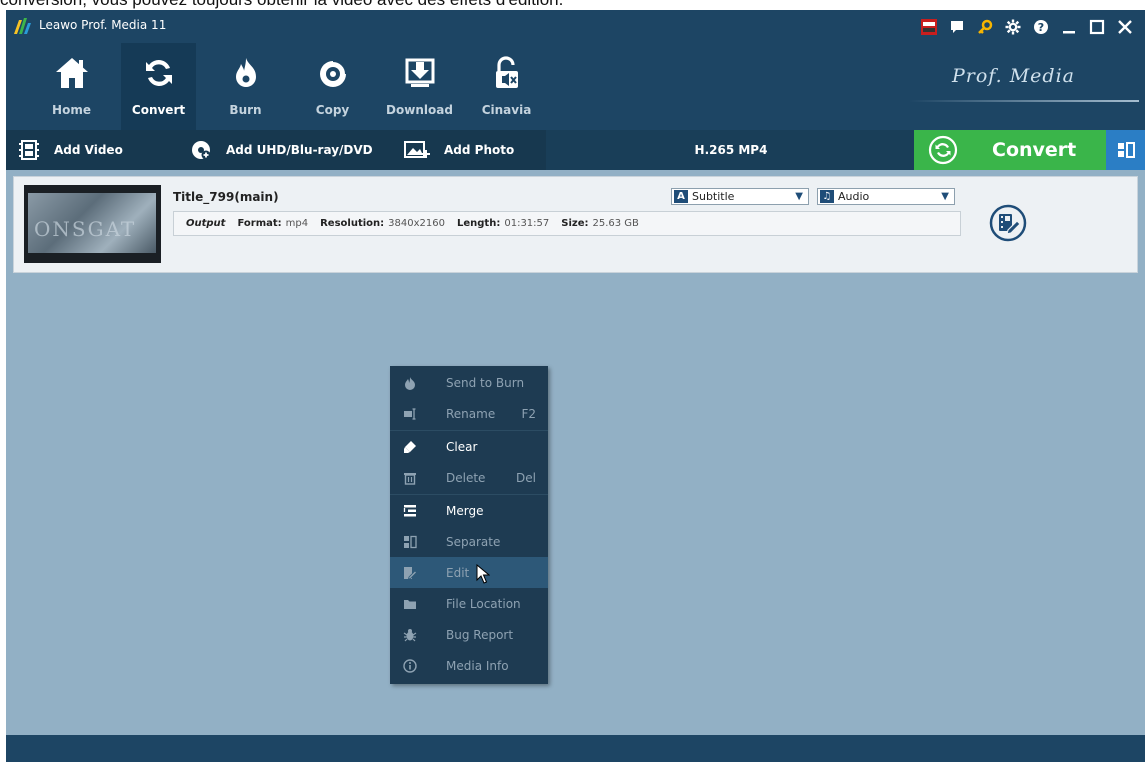  I want to click on cinavia-icon, so click(507, 73).